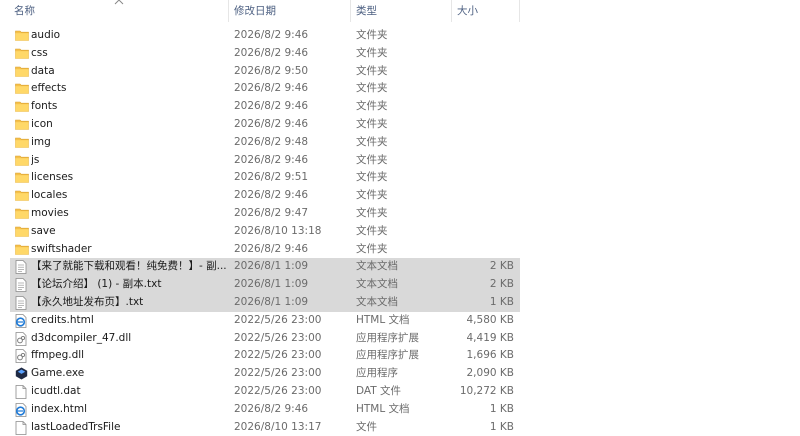  Describe the element at coordinates (265, 303) in the screenshot. I see `file-row: 【永久地址发布页】.txt 2026/8/1 1:09 文本文档 1 KB` at that location.